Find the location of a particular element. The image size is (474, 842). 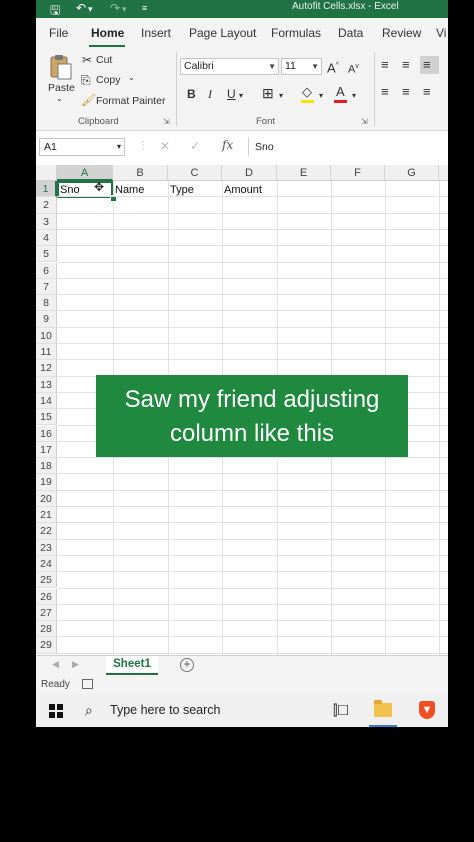

font-launcher-icon: ⇲ is located at coordinates (364, 121).